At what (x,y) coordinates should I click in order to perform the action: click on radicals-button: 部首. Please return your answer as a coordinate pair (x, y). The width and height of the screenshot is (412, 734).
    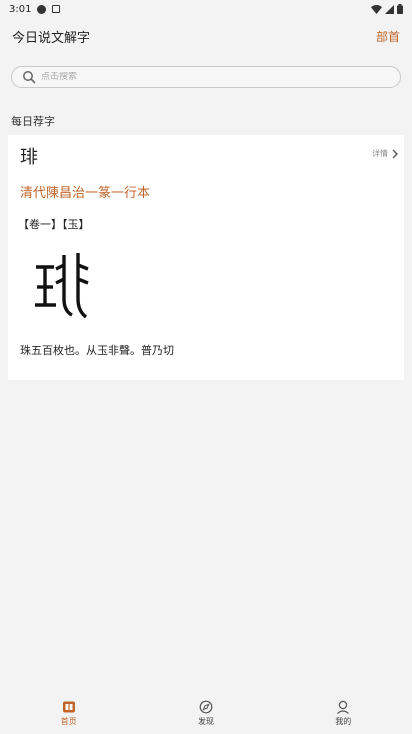
    Looking at the image, I should click on (388, 36).